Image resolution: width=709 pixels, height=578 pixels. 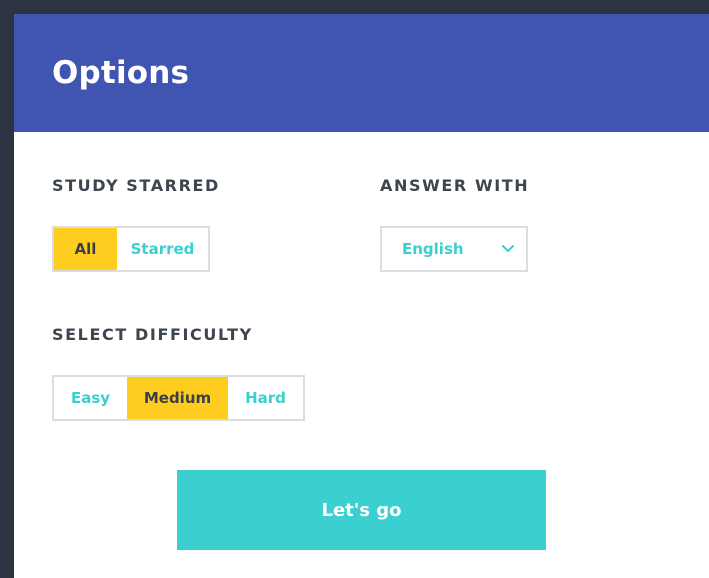 I want to click on select-difficulty-label: SELECT DIFFICULTY, so click(x=152, y=334).